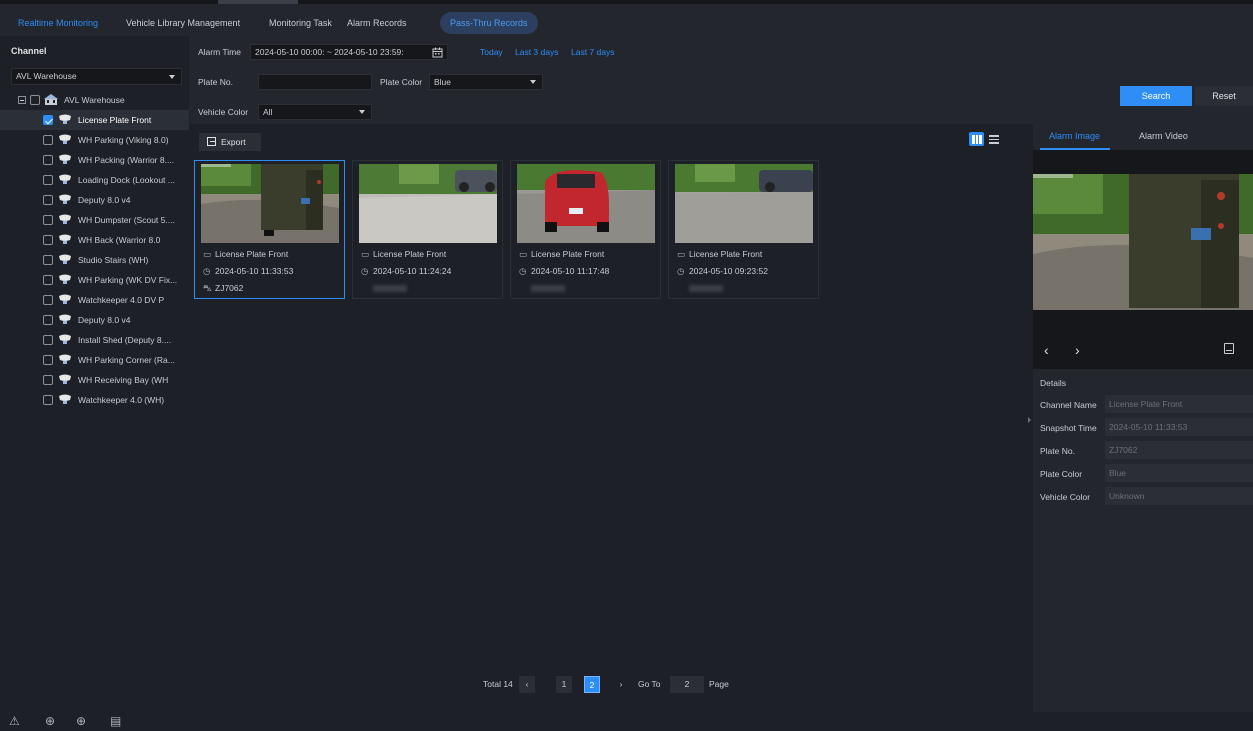 Image resolution: width=1253 pixels, height=731 pixels. I want to click on download-icon: ⊕, so click(81, 721).